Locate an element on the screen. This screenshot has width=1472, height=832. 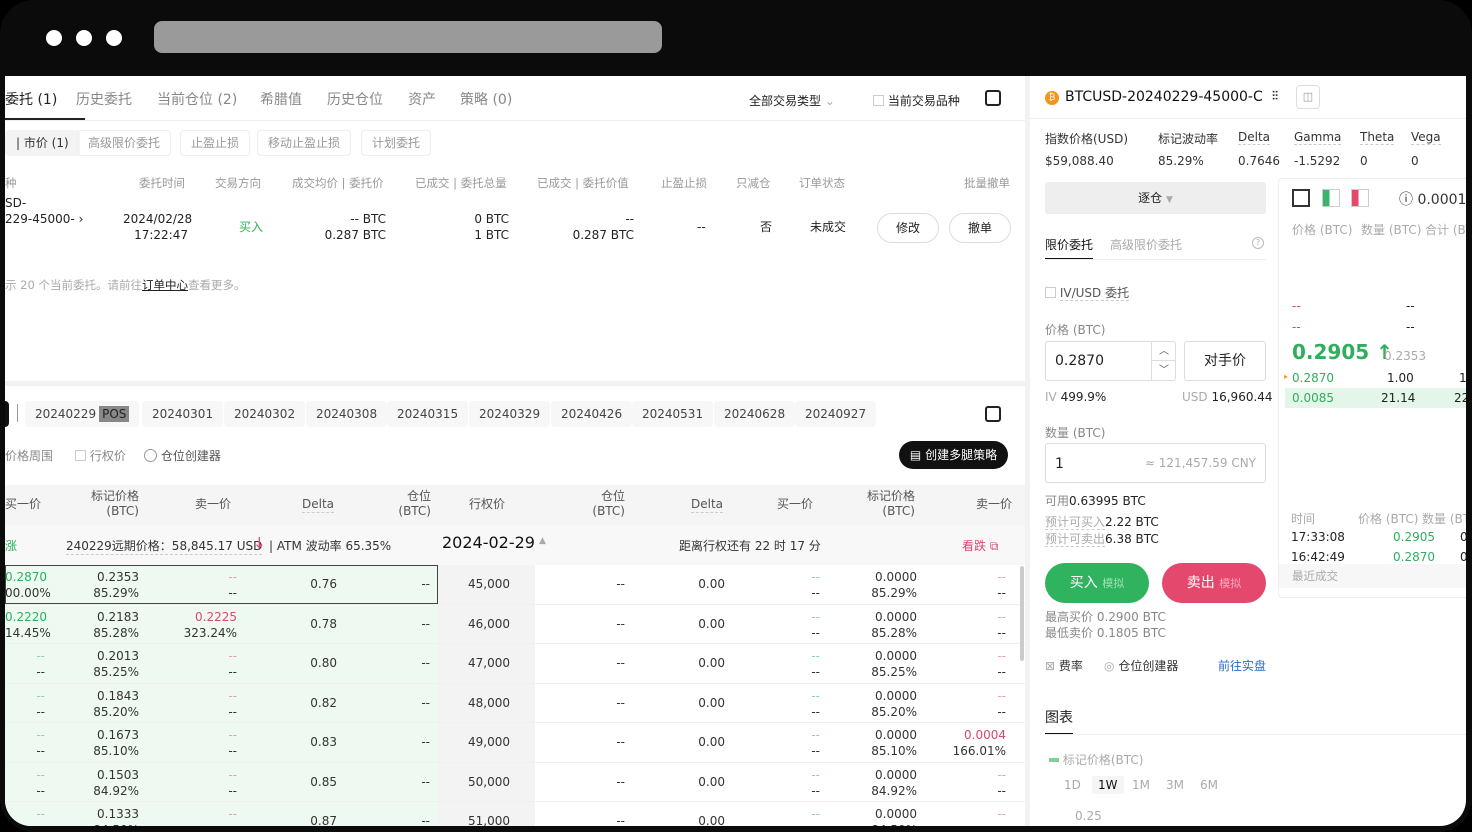
subtab-trigger: 计划委托 is located at coordinates (396, 143).